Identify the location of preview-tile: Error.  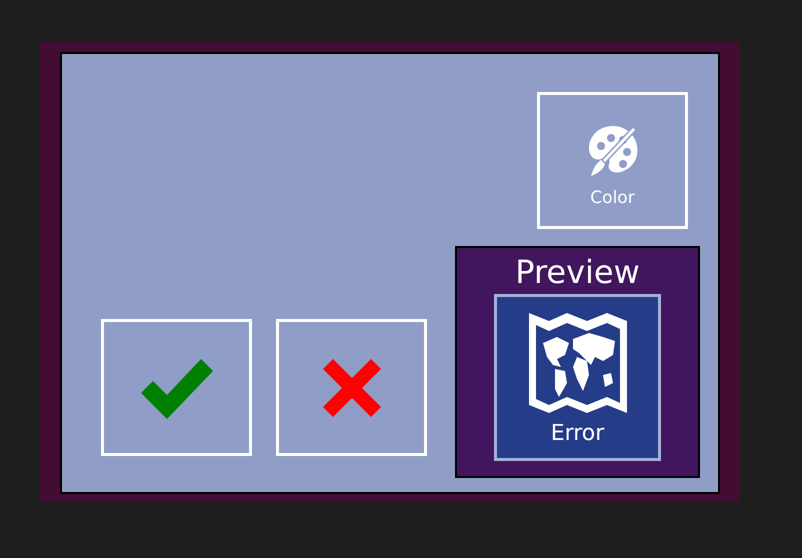
(577, 377).